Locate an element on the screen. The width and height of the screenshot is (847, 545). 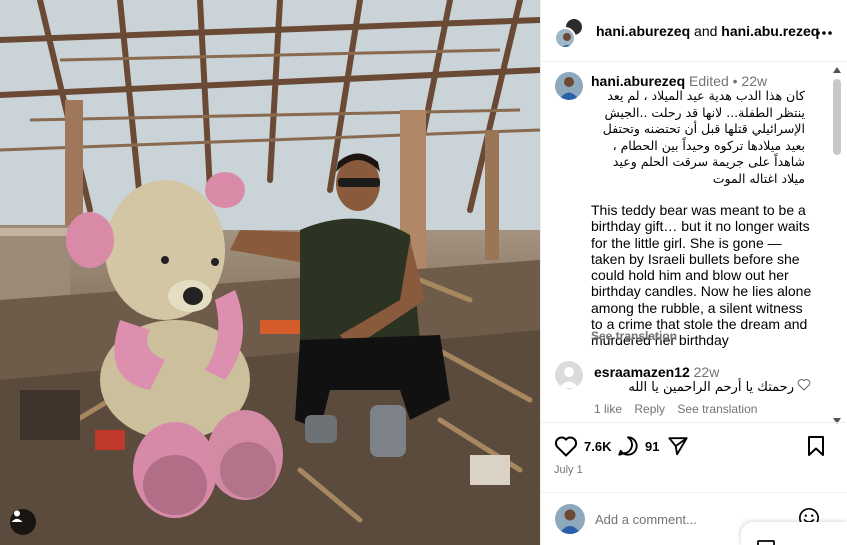
more-options-button is located at coordinates (824, 29).